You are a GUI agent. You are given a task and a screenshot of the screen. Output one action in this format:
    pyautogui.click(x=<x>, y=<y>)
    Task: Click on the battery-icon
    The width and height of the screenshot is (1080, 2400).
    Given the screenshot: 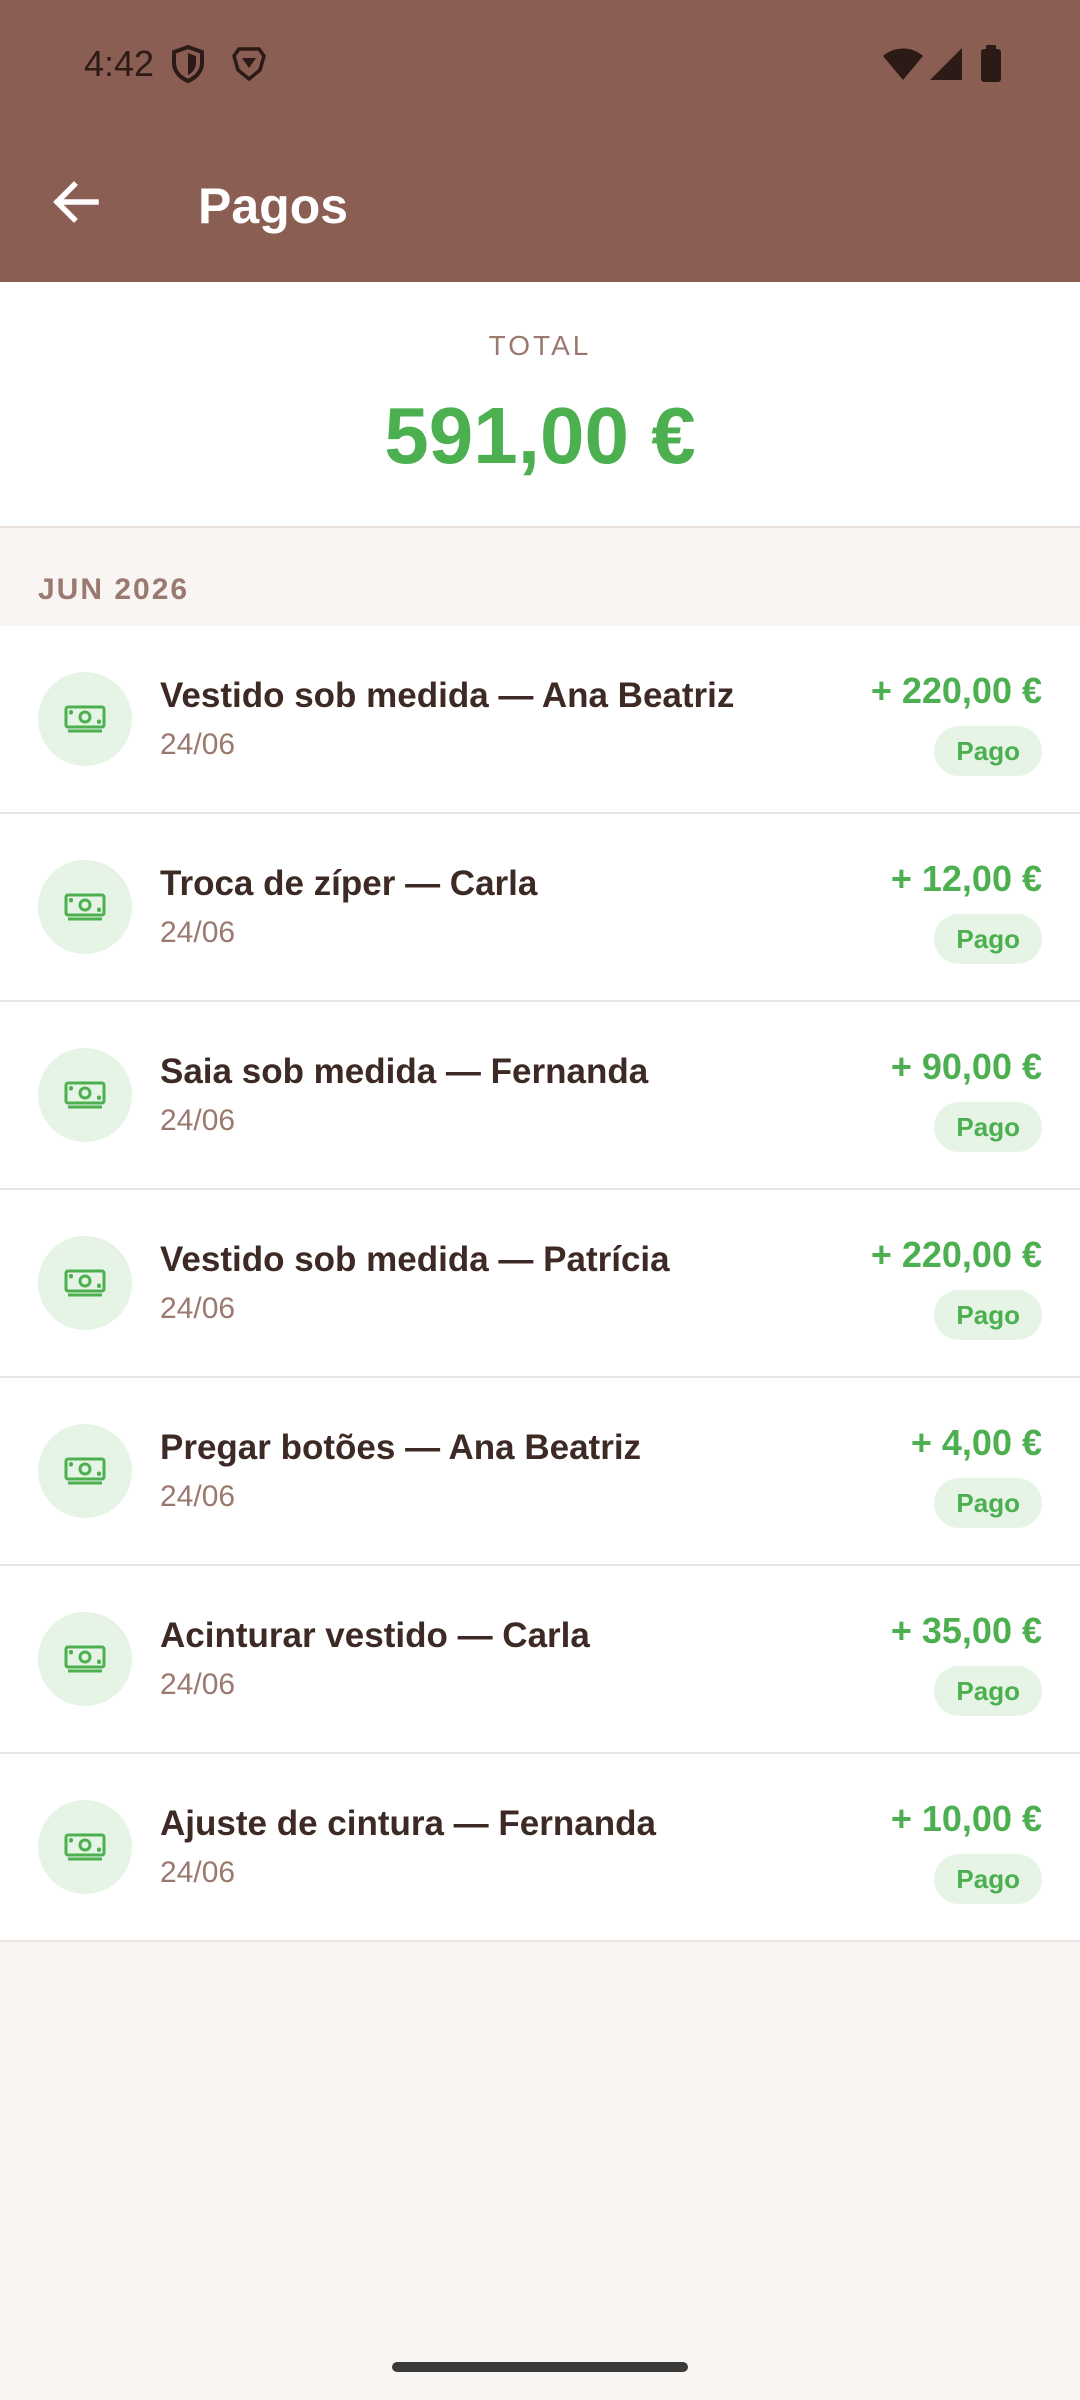 What is the action you would take?
    pyautogui.click(x=991, y=63)
    